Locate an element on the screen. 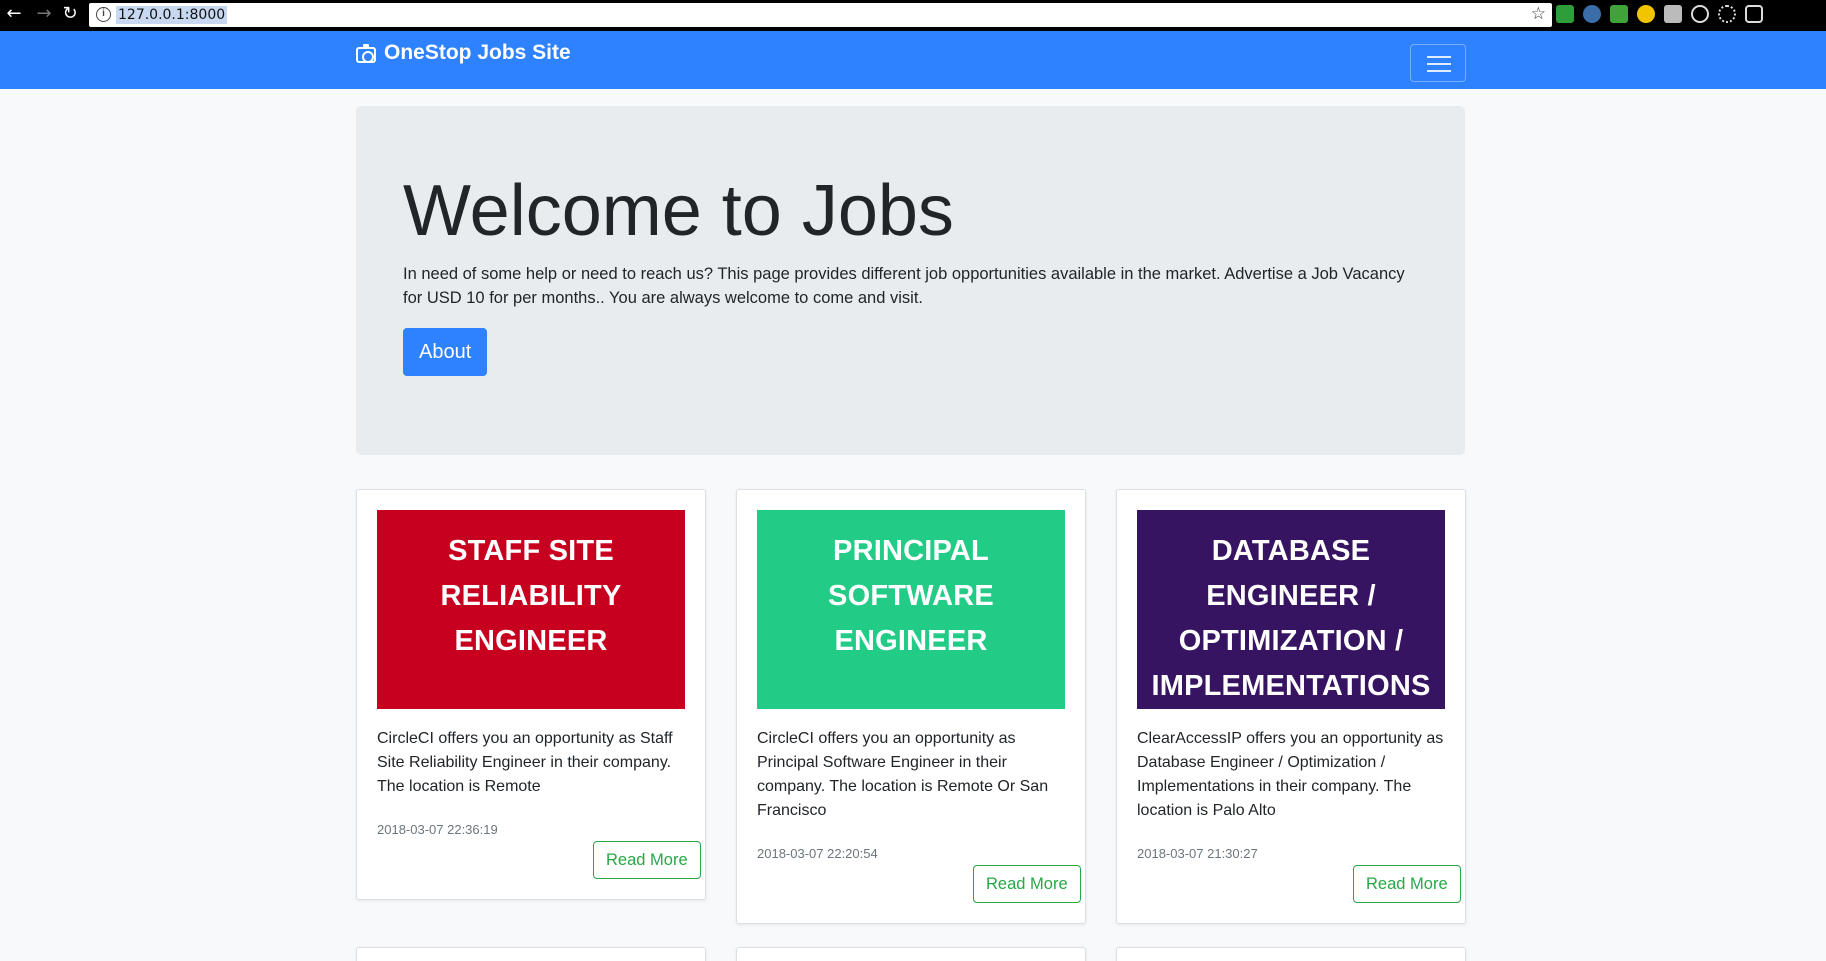 This screenshot has height=961, width=1826. job-title-line: SOFTWARE is located at coordinates (911, 596).